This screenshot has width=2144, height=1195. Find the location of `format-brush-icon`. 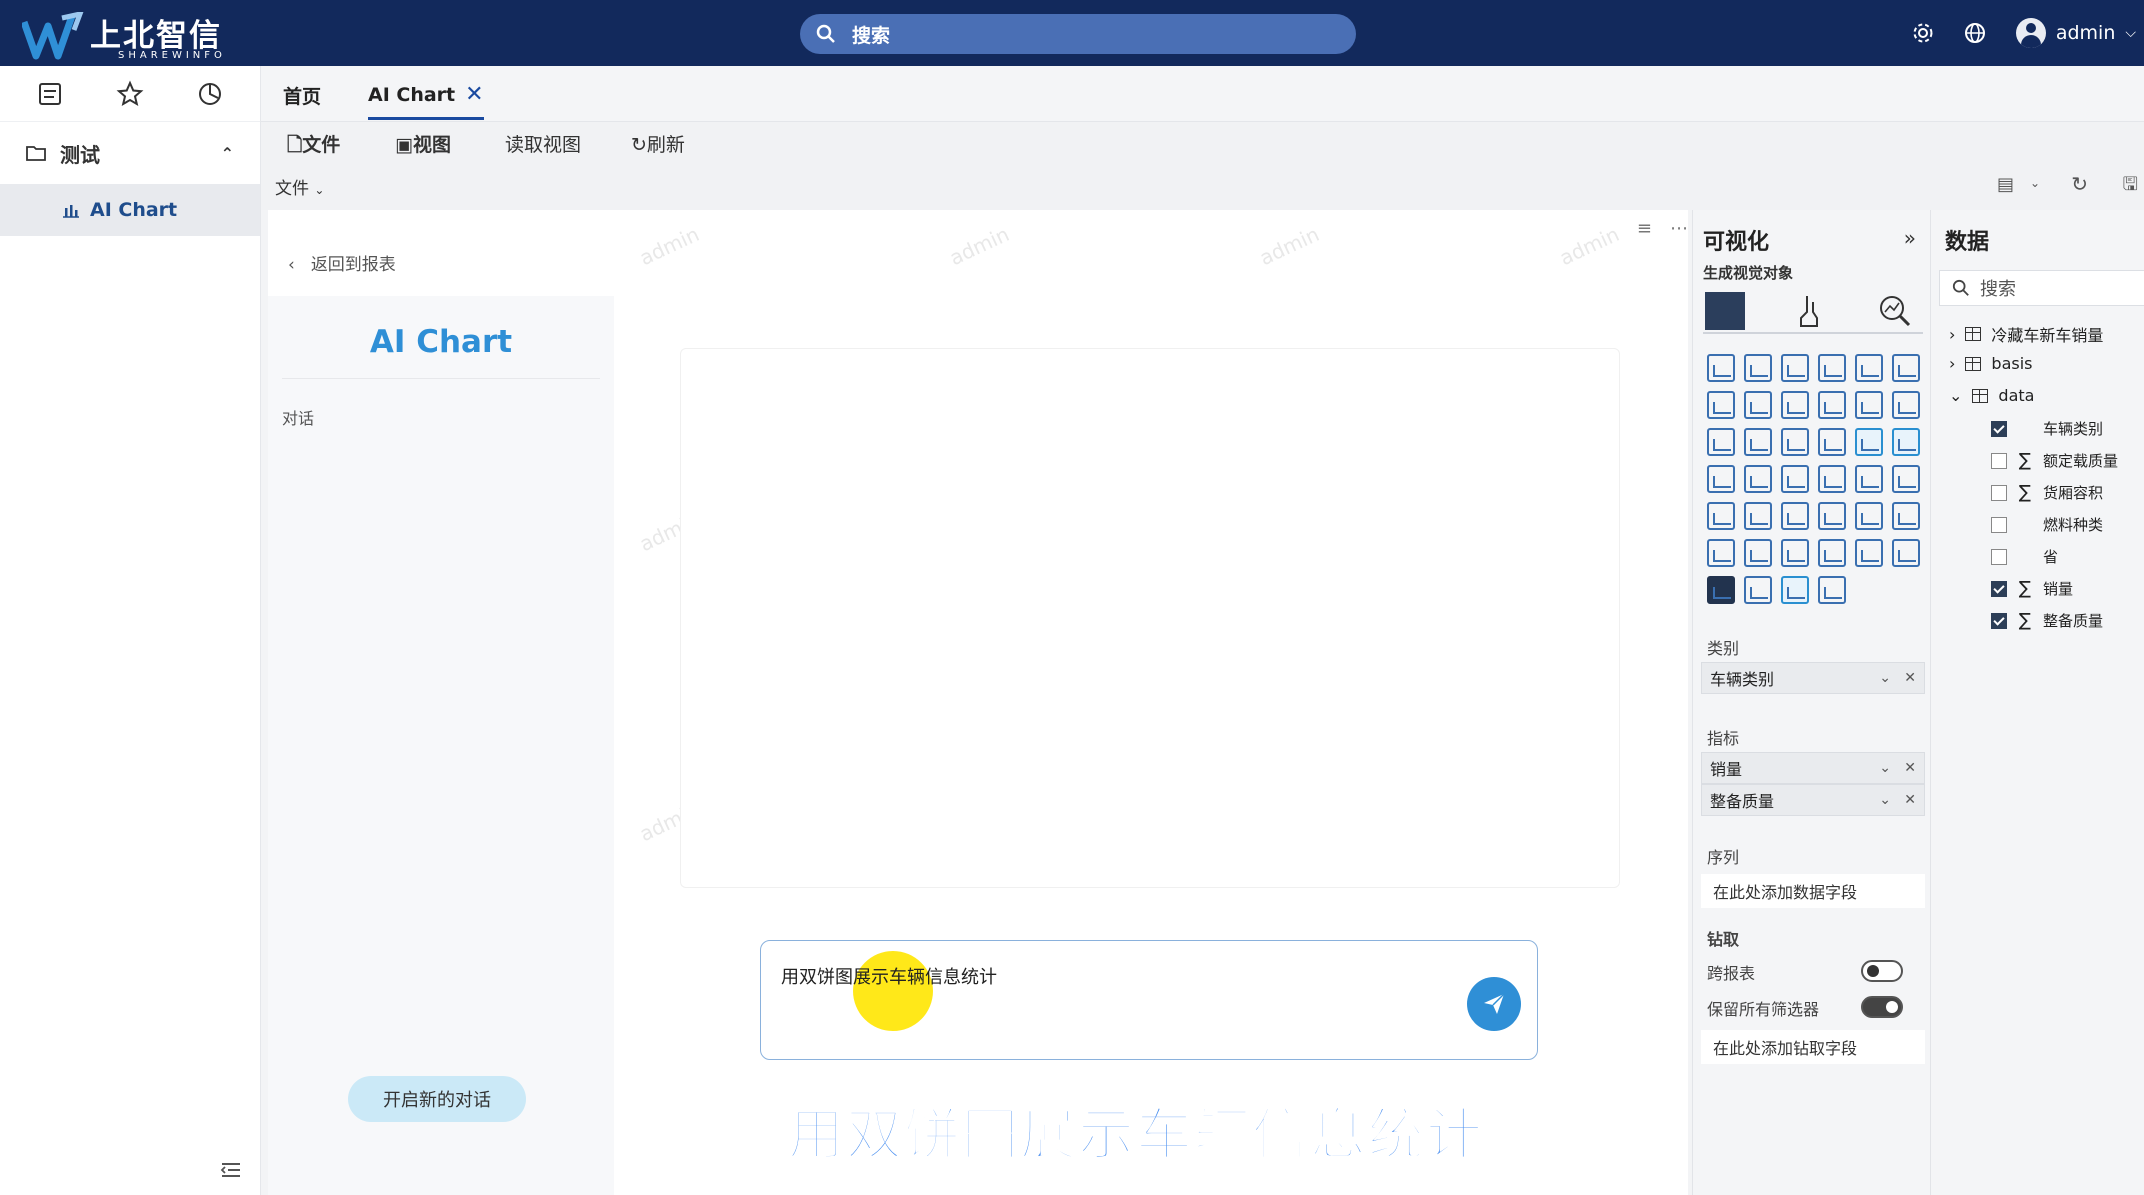

format-brush-icon is located at coordinates (1811, 311).